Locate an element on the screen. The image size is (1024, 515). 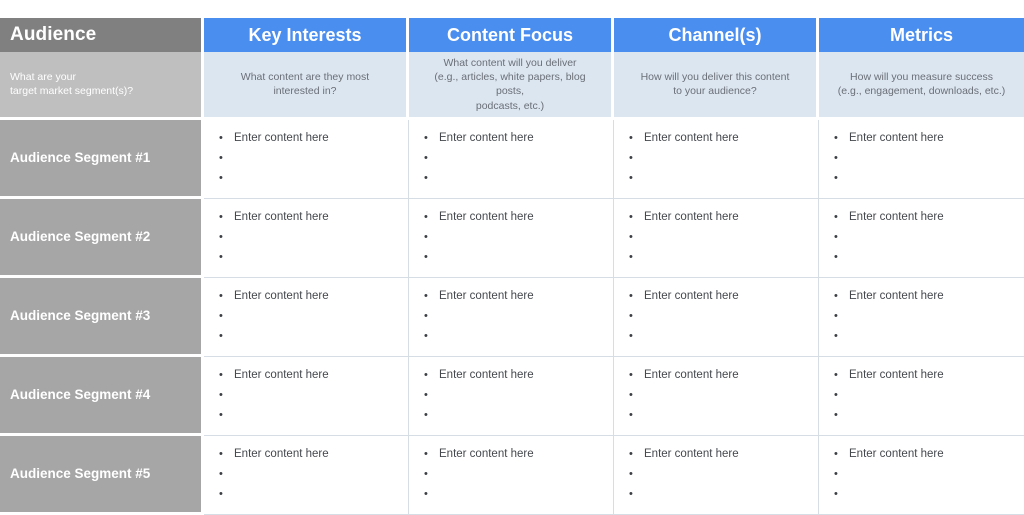
column-header-channels-label: Channel(s) is located at coordinates (715, 34).